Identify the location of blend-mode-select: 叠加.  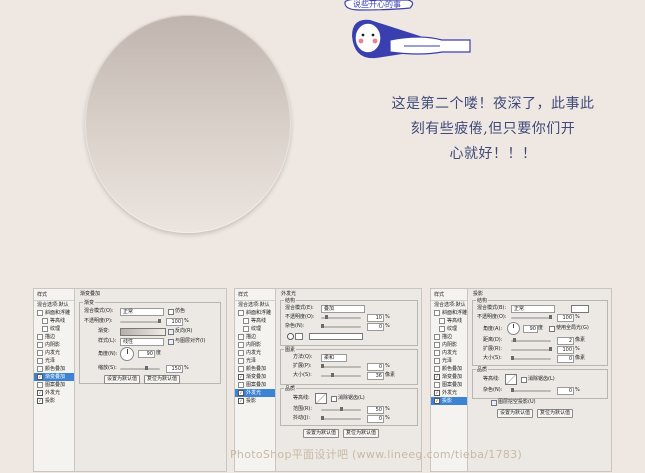
(343, 309).